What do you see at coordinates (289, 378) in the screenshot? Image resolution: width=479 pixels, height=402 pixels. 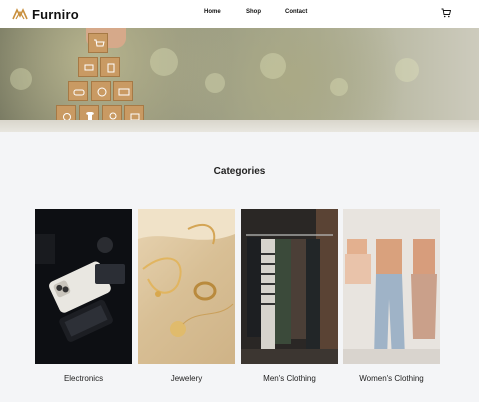 I see `category-label-mens-clothing: Men's Clothing` at bounding box center [289, 378].